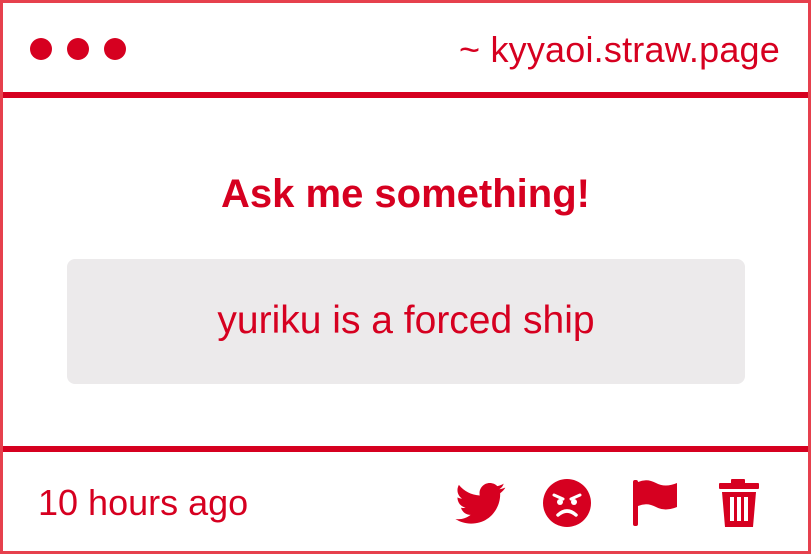 Image resolution: width=811 pixels, height=554 pixels. I want to click on report-button, so click(655, 503).